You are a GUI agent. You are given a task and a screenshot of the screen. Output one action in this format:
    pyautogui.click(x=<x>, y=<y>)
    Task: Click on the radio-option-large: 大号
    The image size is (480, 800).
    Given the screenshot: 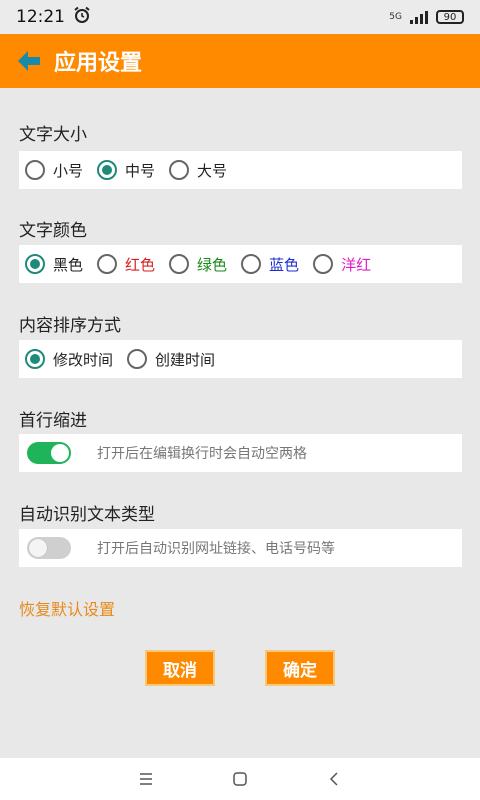 What is the action you would take?
    pyautogui.click(x=198, y=170)
    